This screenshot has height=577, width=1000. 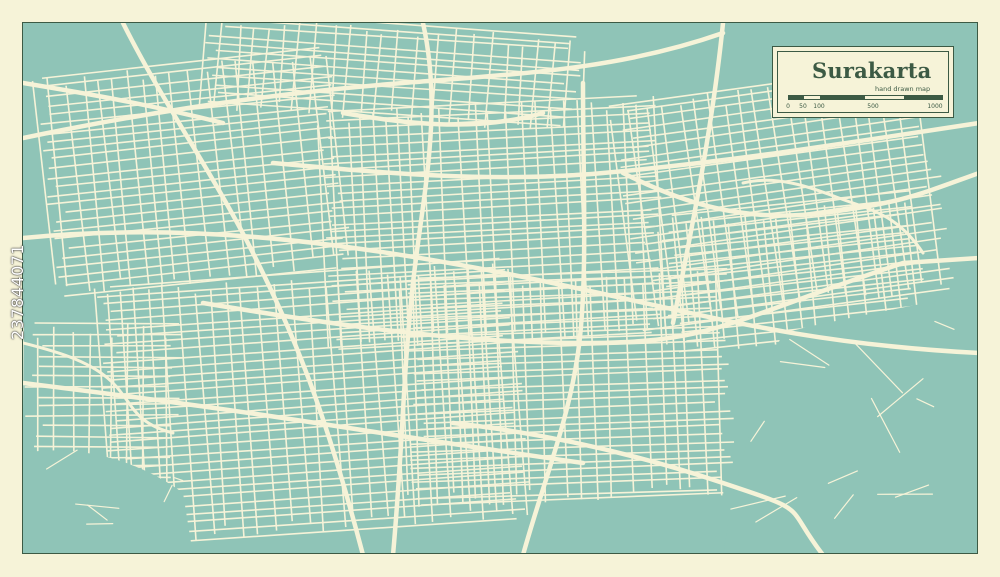 I want to click on street-grid-district, so click(x=190, y=171).